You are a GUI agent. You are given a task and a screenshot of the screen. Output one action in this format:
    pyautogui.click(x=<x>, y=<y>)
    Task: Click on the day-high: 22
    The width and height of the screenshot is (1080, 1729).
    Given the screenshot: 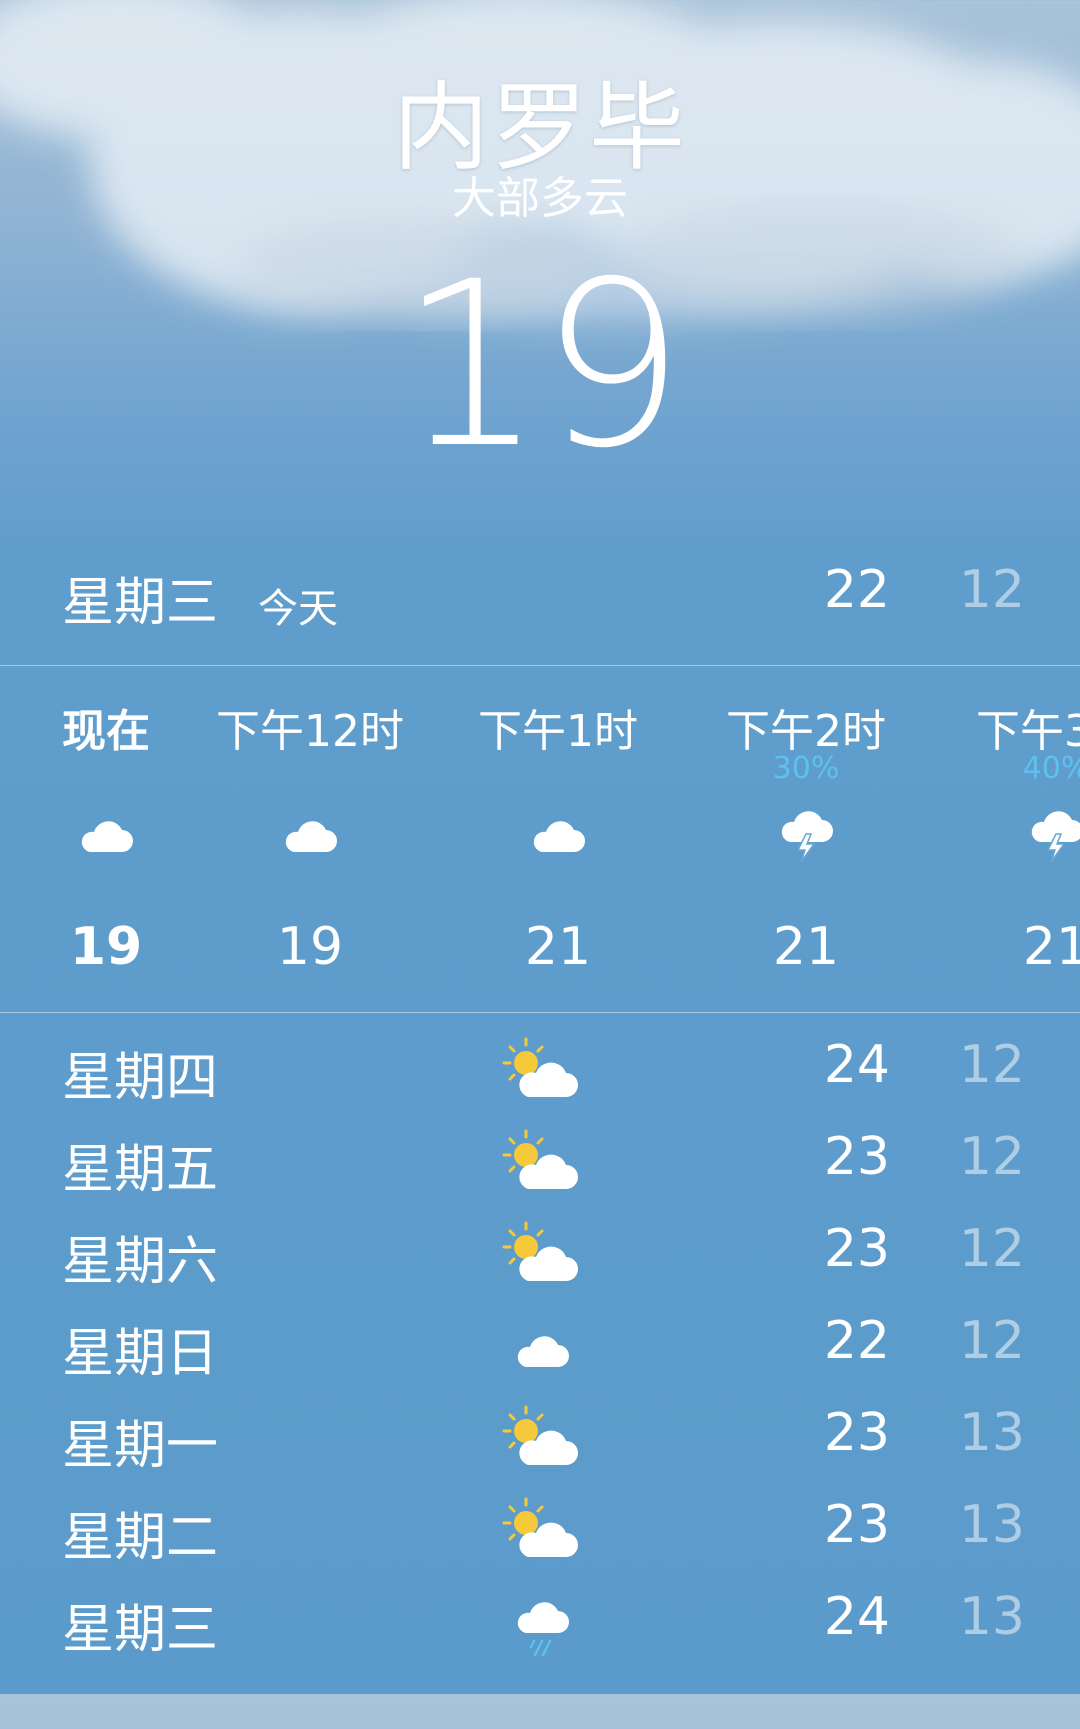 What is the action you would take?
    pyautogui.click(x=856, y=1341)
    